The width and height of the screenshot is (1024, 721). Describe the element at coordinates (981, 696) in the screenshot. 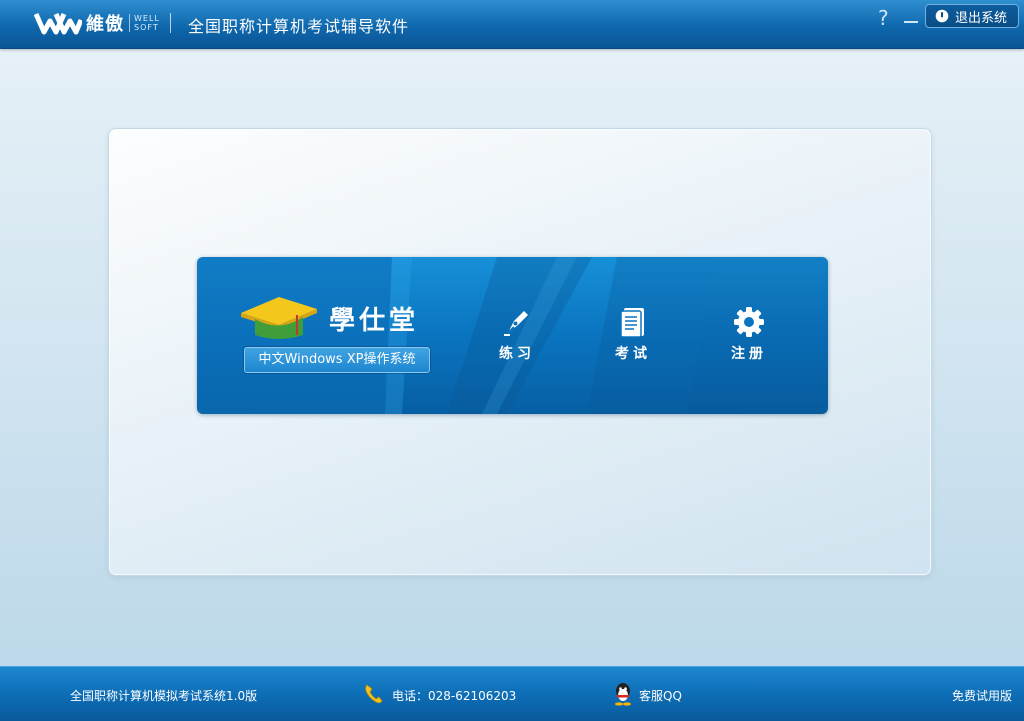

I see `trial-version-text: 免费试用版` at that location.